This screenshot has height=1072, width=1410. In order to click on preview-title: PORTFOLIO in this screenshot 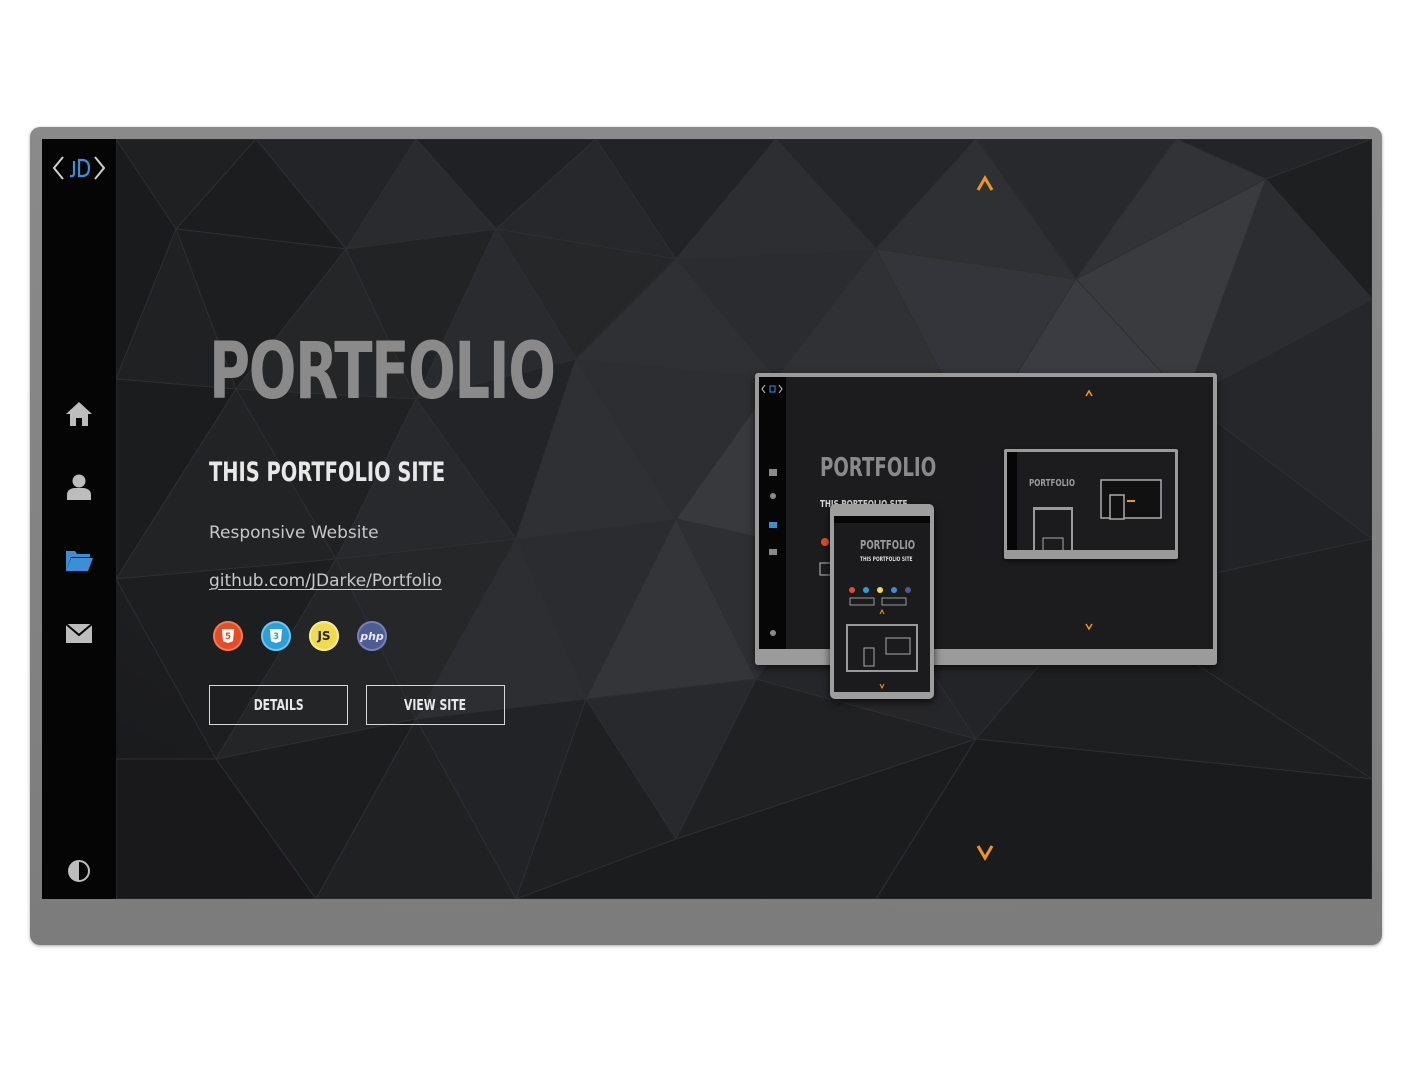, I will do `click(878, 468)`.